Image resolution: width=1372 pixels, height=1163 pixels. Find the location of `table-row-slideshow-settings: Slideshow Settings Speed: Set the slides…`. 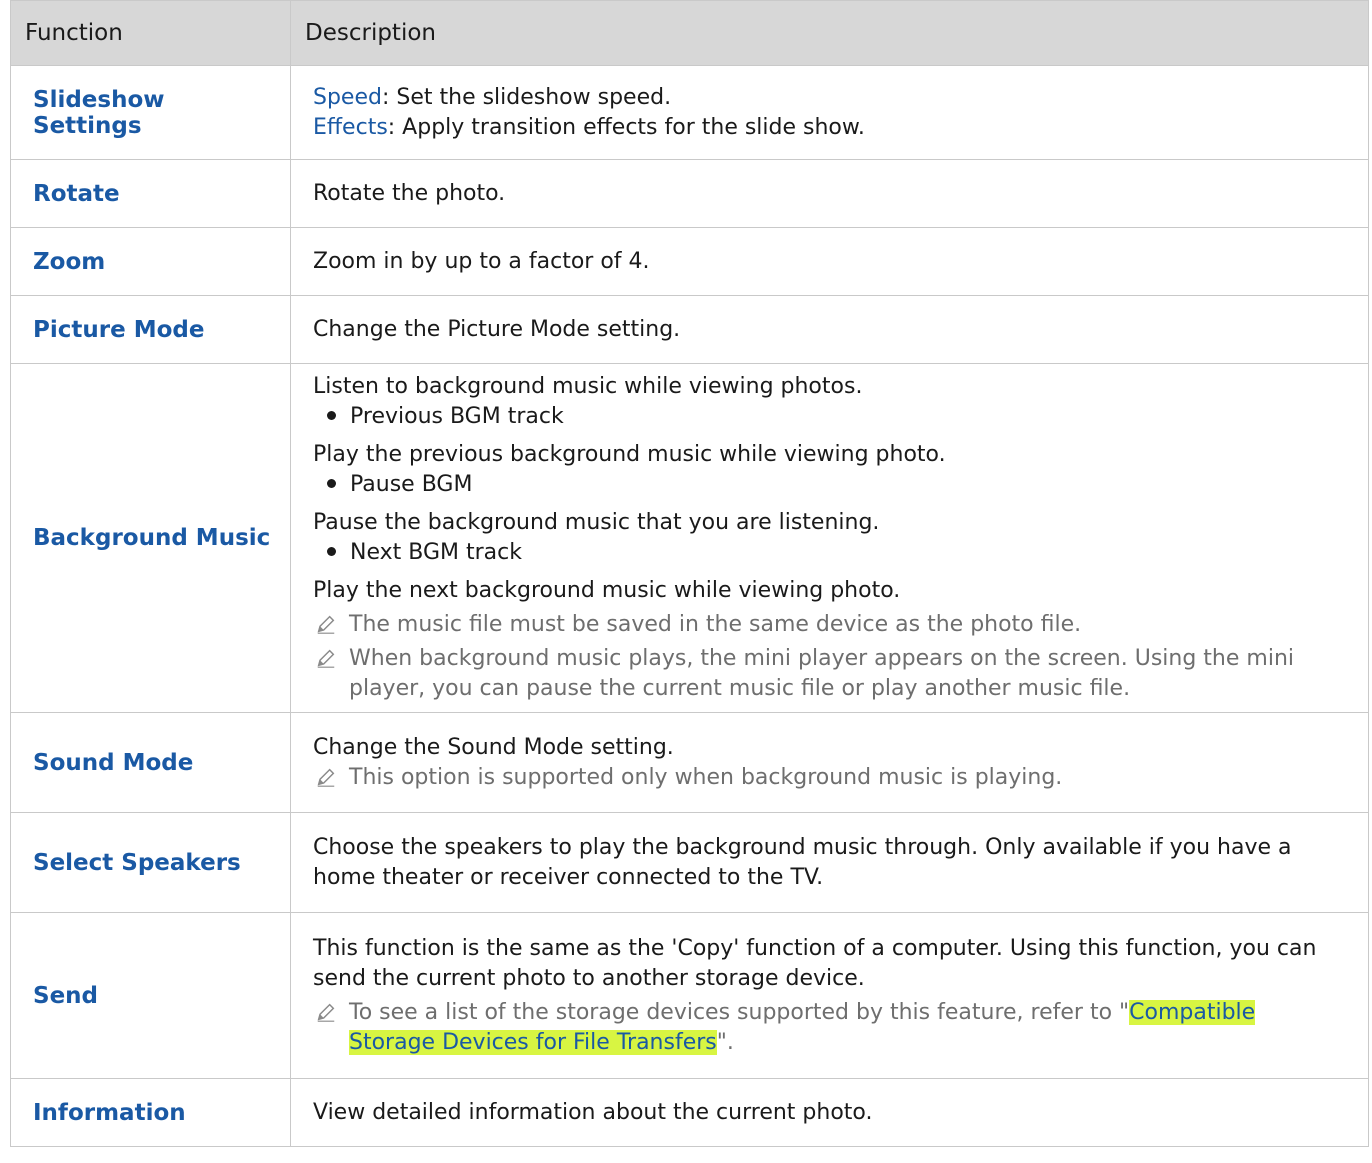

table-row-slideshow-settings: Slideshow Settings Speed: Set the slides… is located at coordinates (689, 112).